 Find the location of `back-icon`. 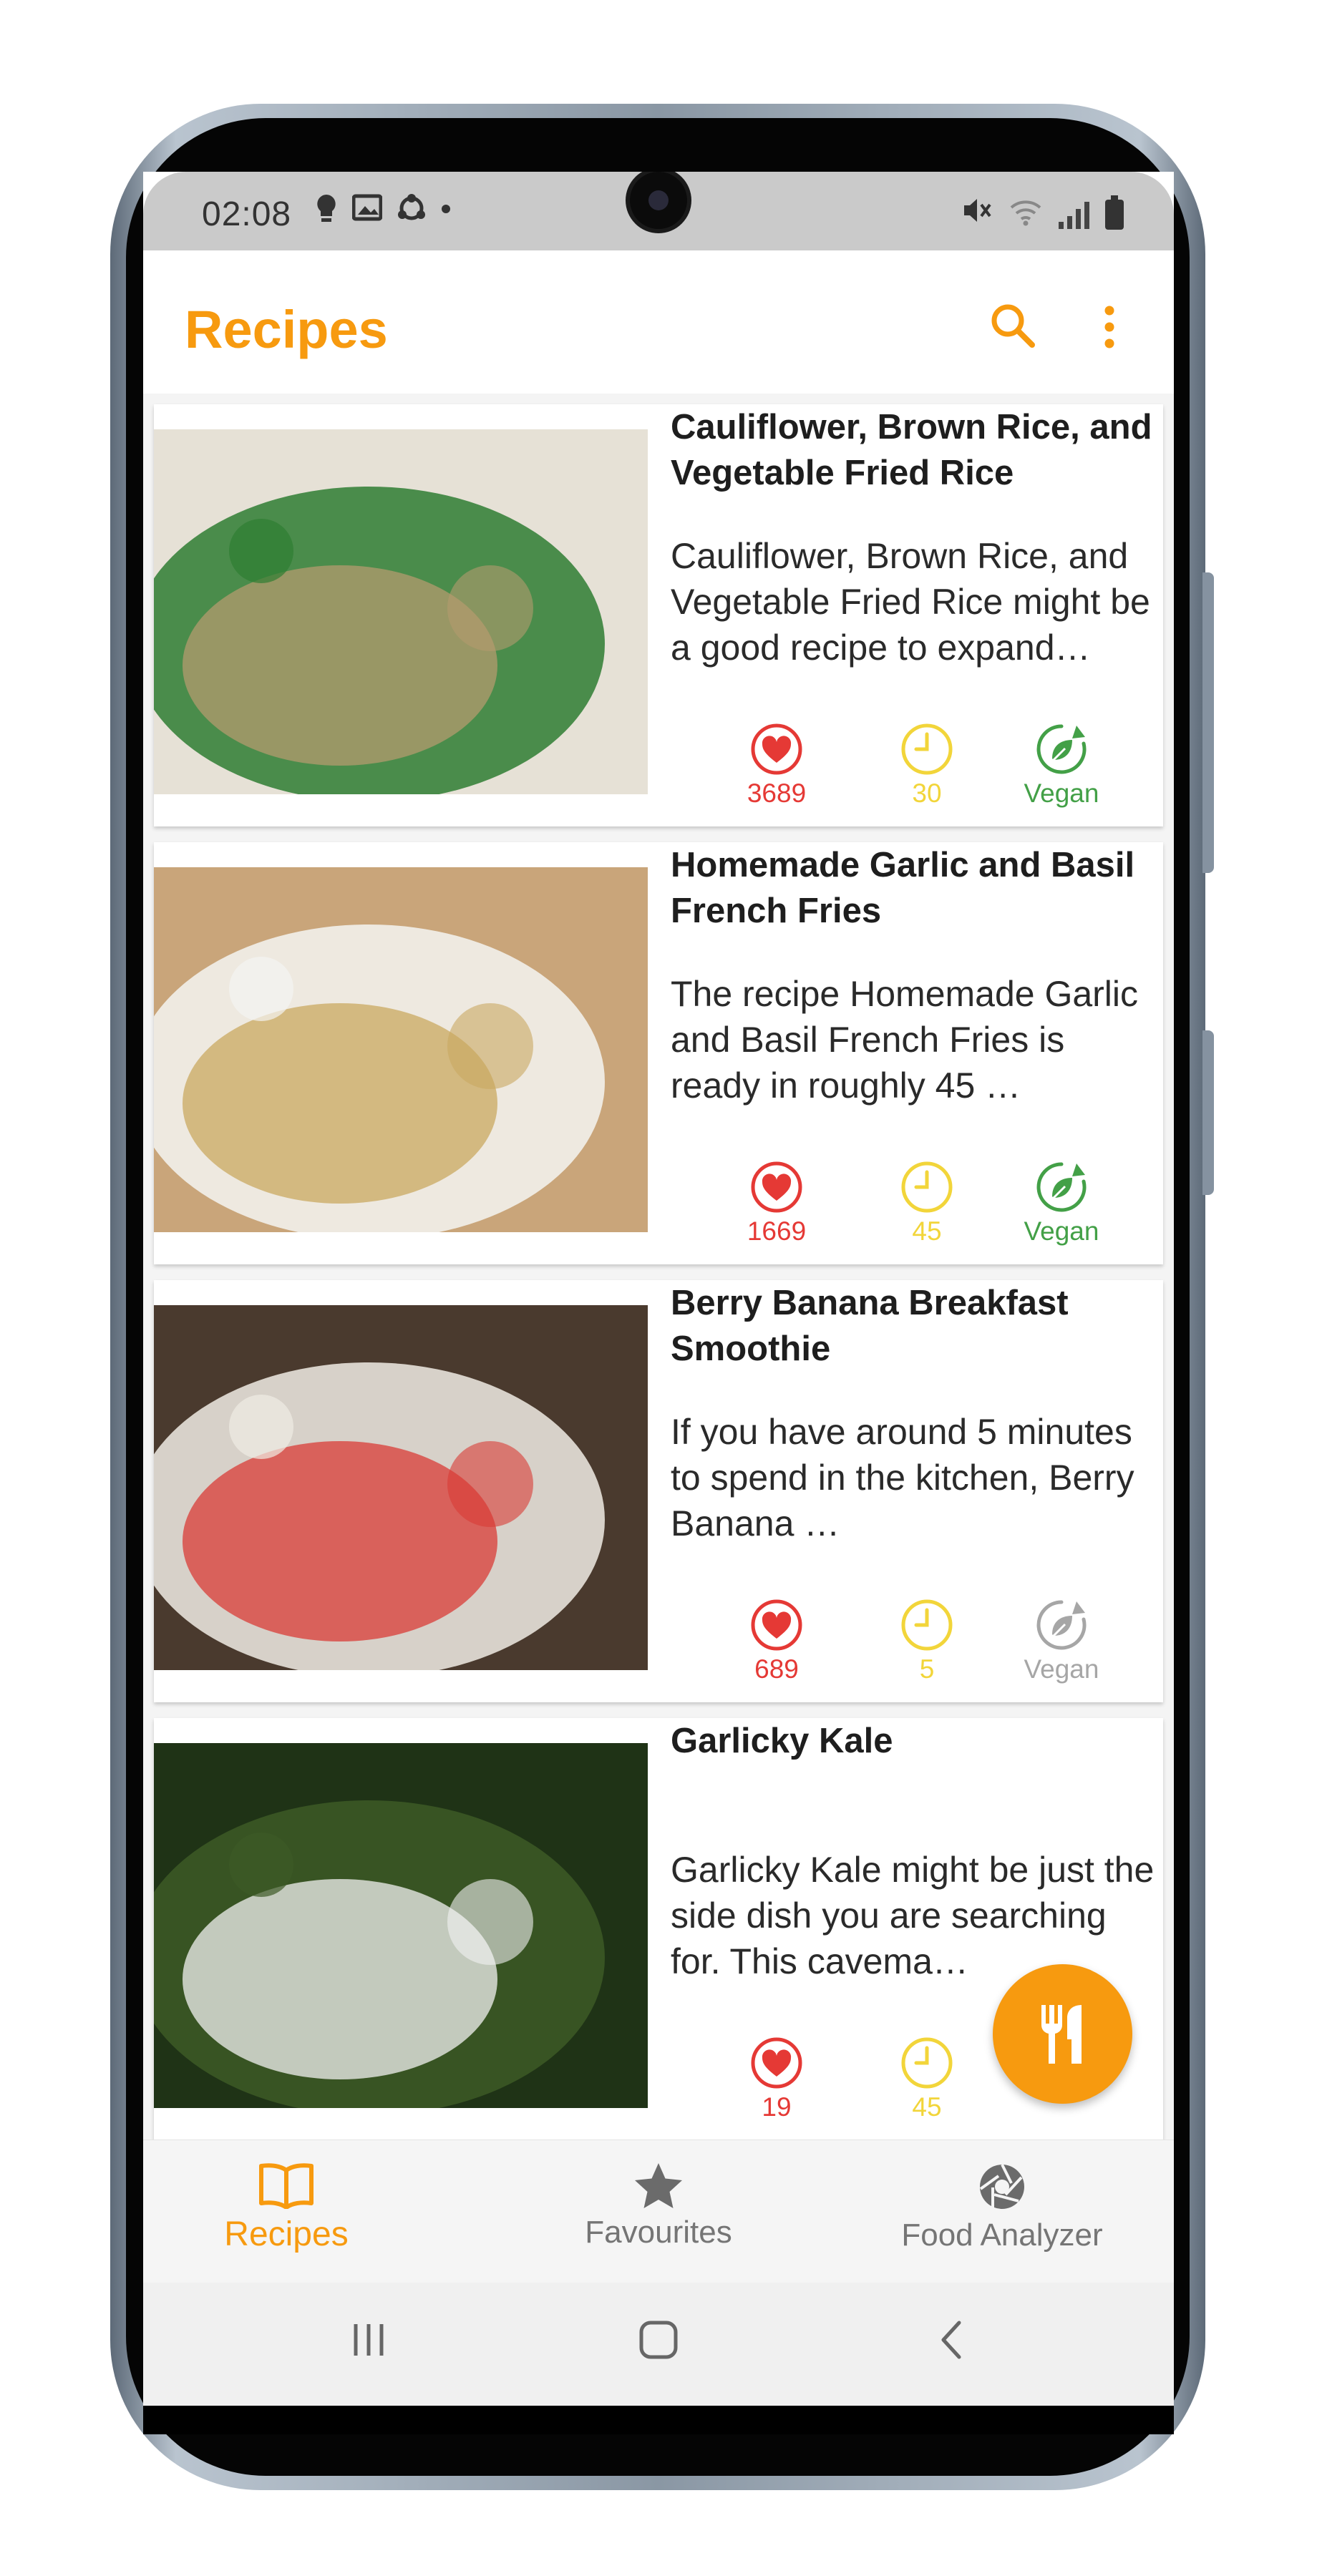

back-icon is located at coordinates (951, 2340).